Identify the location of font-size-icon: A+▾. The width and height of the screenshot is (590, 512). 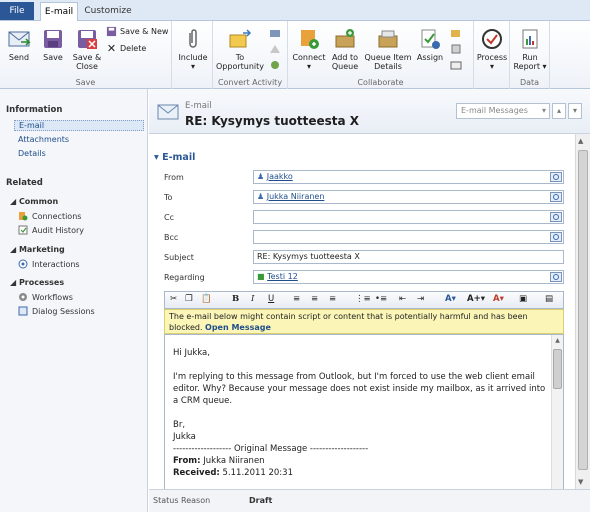
(476, 299).